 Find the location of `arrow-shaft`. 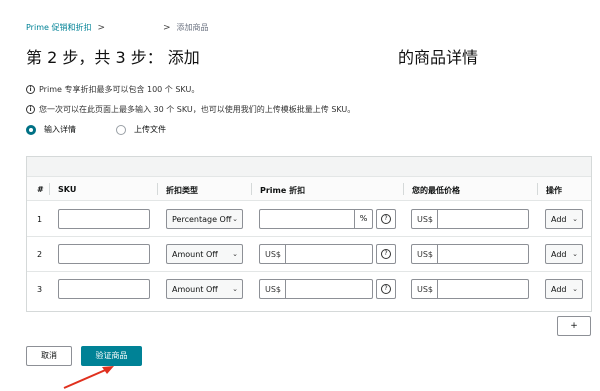

arrow-shaft is located at coordinates (87, 378).